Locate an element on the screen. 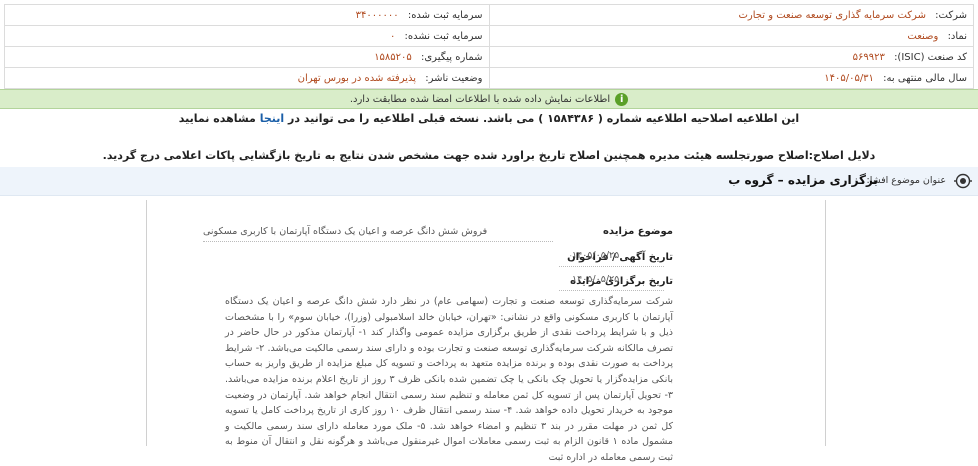 The image size is (978, 466). isic-cell: کد صنعت (ISIC): ۵۶۹۹۲۳ is located at coordinates (731, 57).